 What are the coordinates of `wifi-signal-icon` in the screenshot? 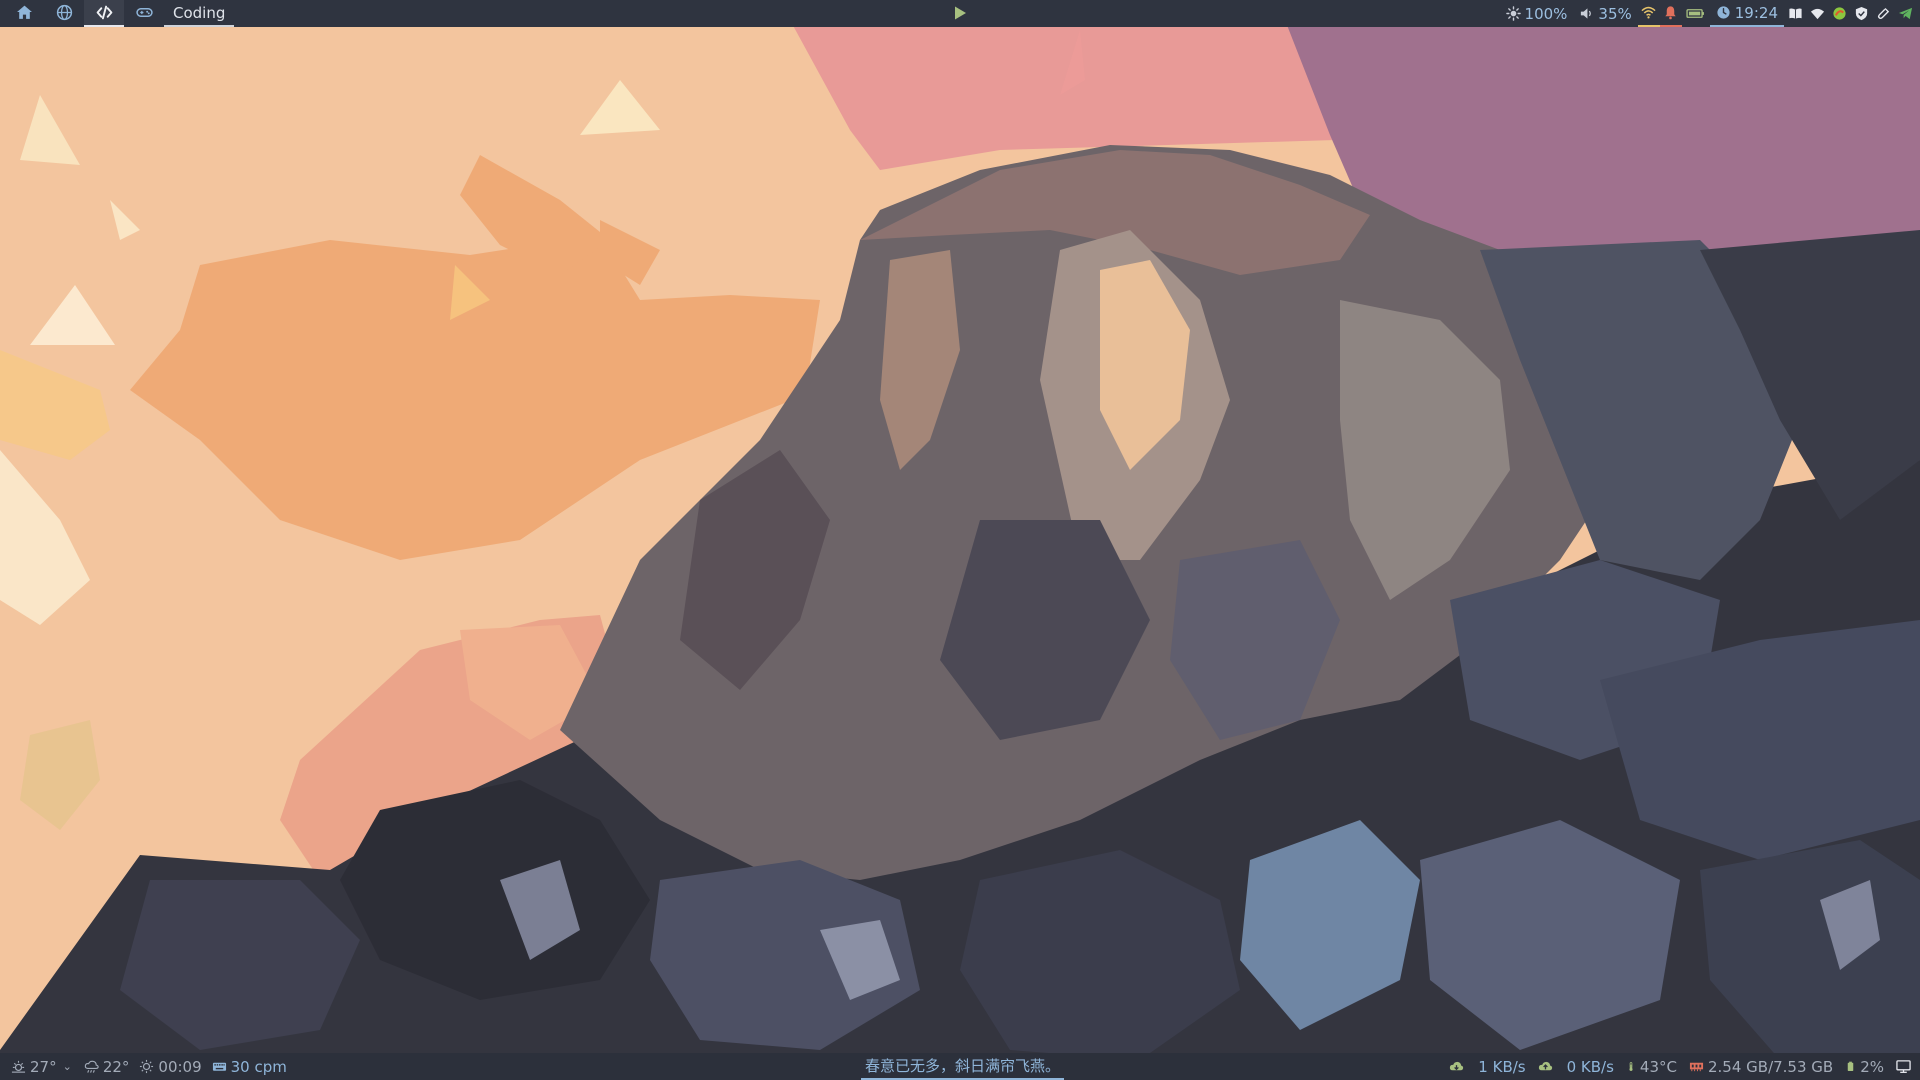 It's located at (1648, 12).